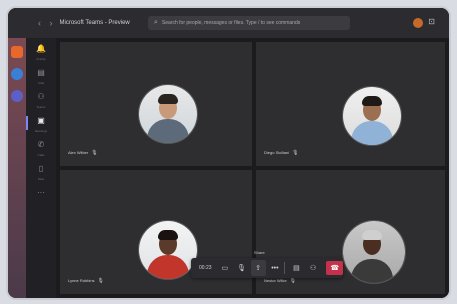 The image size is (457, 304). Describe the element at coordinates (241, 268) in the screenshot. I see `mic-button: 🎙` at that location.